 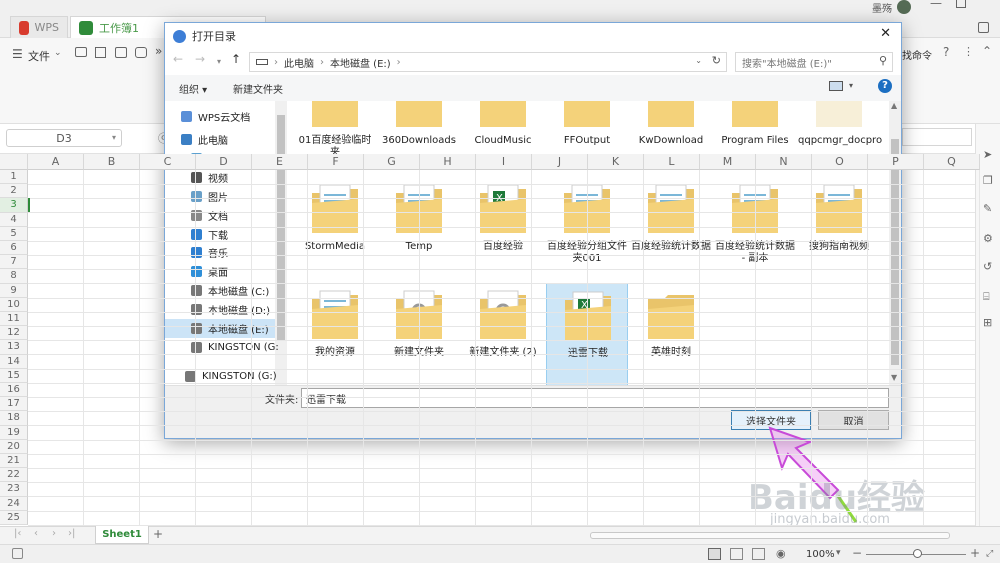 What do you see at coordinates (698, 60) in the screenshot?
I see `address-dropdown-icon: ⌄` at bounding box center [698, 60].